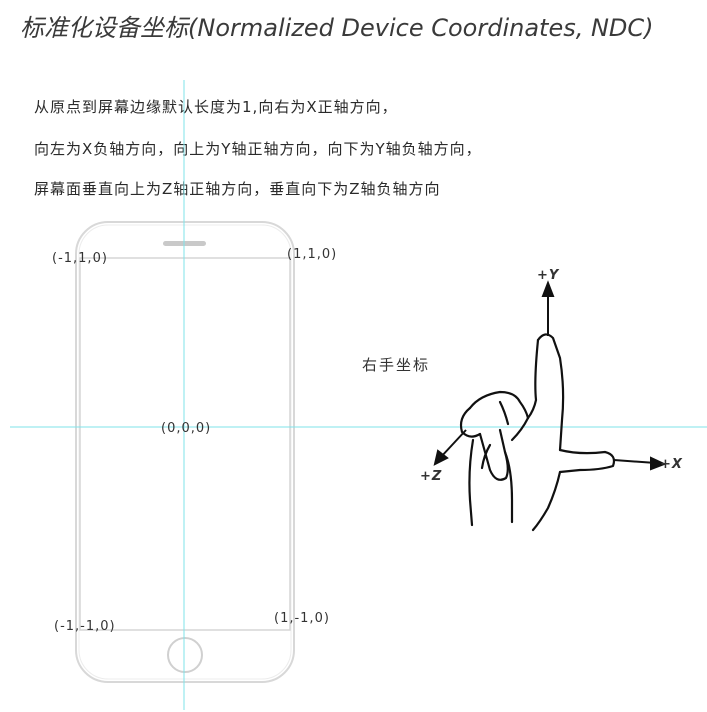 The width and height of the screenshot is (707, 712). Describe the element at coordinates (396, 365) in the screenshot. I see `right-hand-coordinate-label: 右手坐标` at that location.